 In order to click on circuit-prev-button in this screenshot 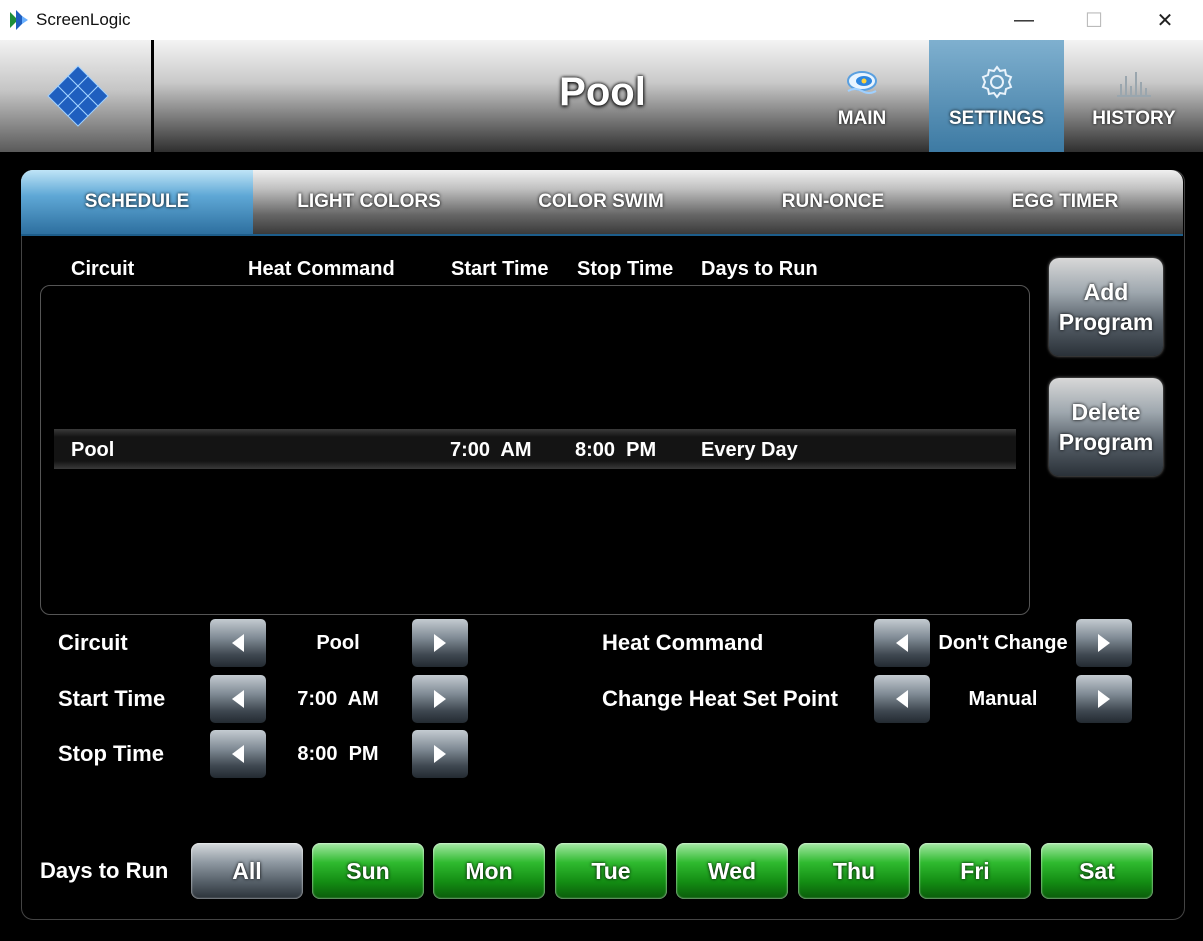, I will do `click(238, 643)`.